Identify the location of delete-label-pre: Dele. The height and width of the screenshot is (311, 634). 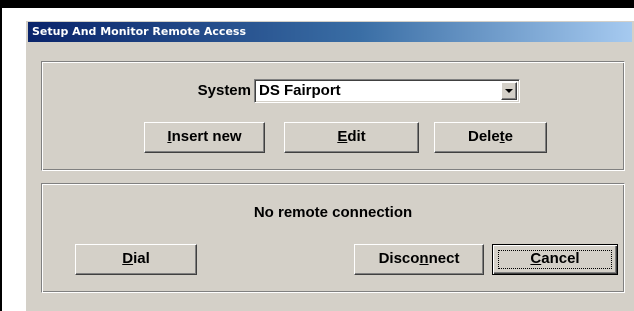
(483, 136).